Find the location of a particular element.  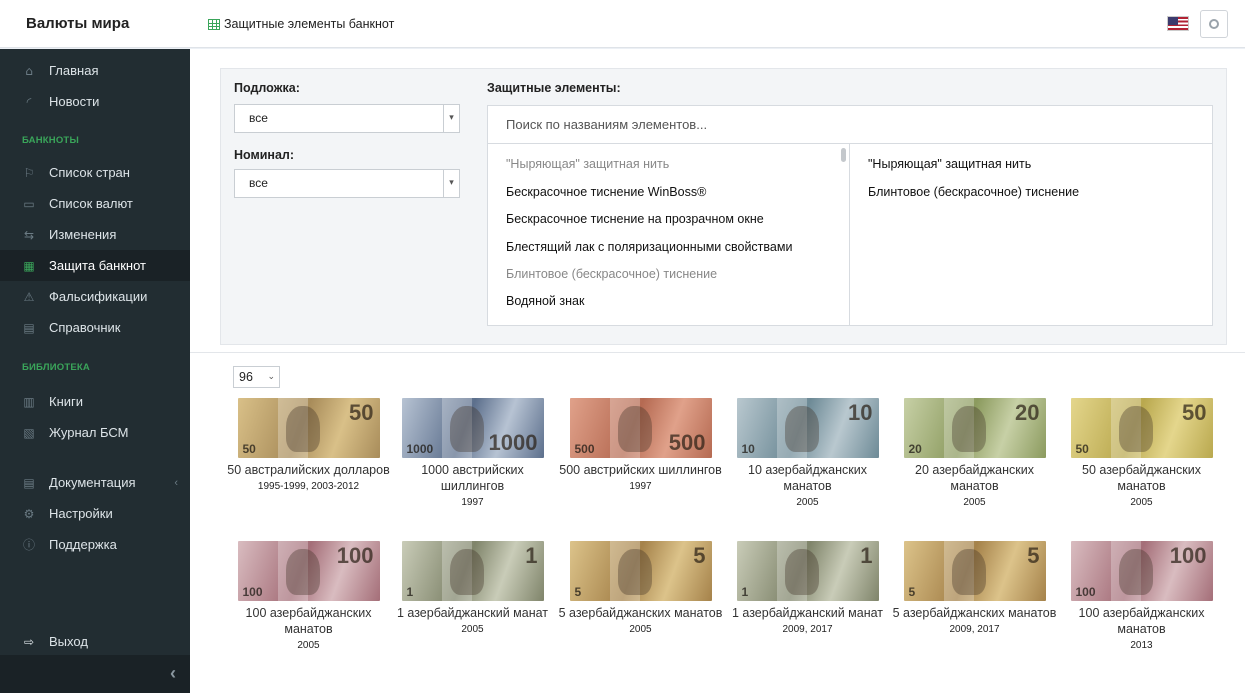

sidebar-item-logout: ⇨ Выход is located at coordinates (95, 641).